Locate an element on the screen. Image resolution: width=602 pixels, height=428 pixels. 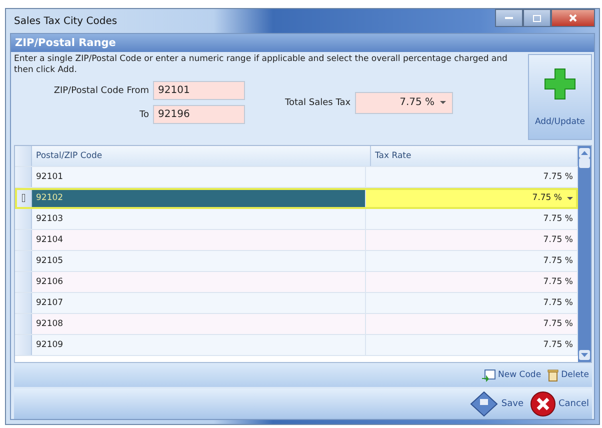
add-update-button: Add/Update is located at coordinates (560, 97).